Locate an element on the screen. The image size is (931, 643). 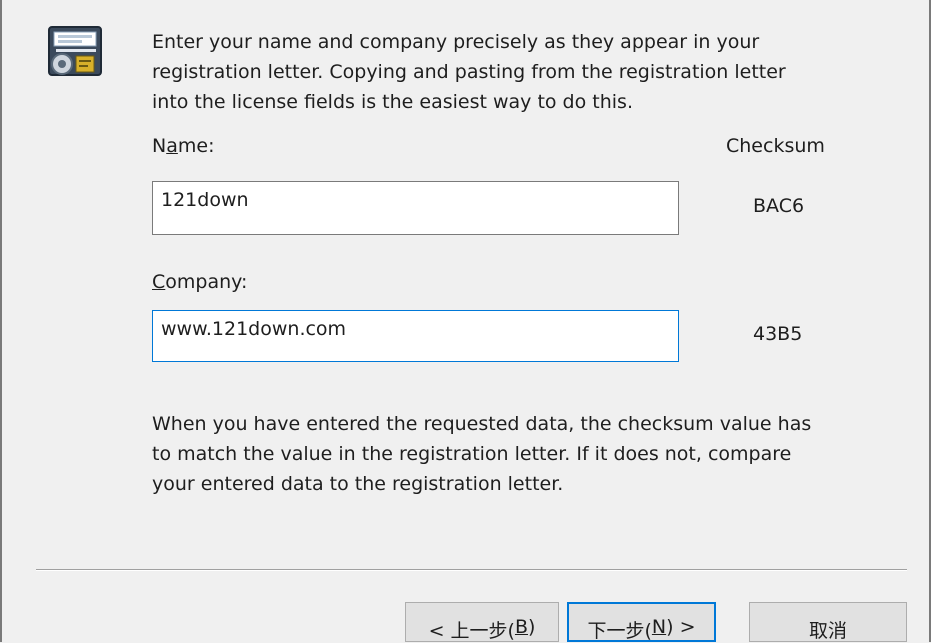
back-button-mnemonic: B is located at coordinates (521, 627).